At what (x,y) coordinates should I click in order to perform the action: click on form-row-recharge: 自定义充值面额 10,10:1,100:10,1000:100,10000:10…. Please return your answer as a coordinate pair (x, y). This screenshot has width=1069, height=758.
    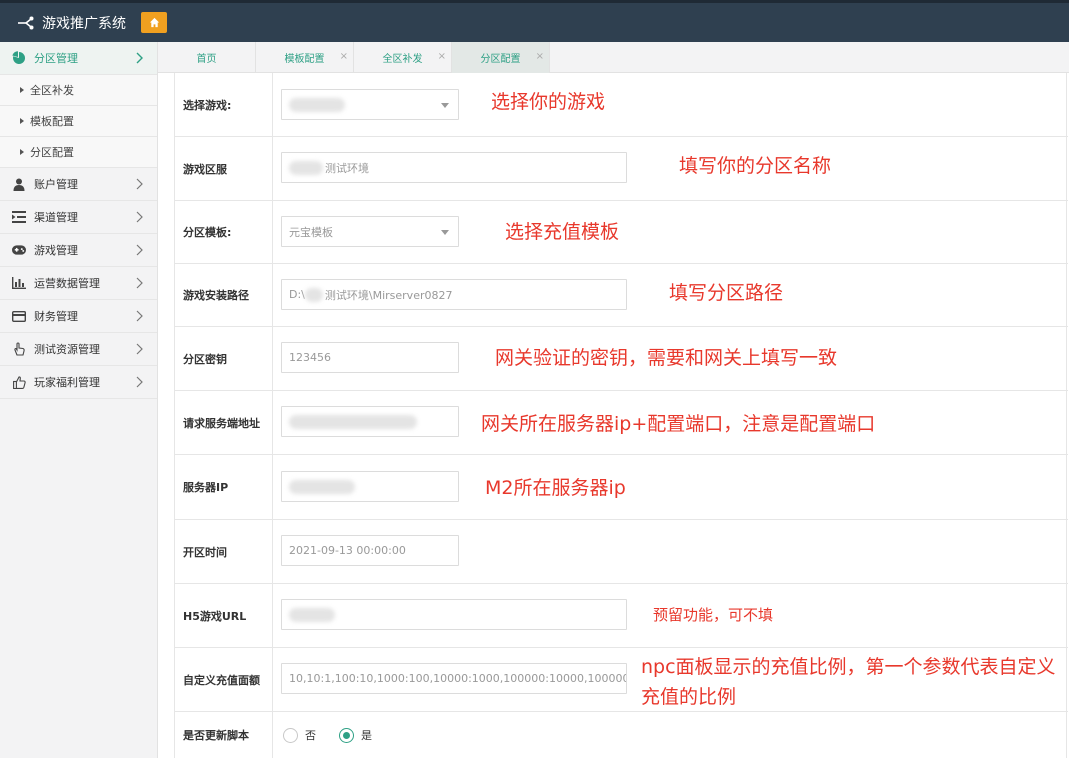
    Looking at the image, I should click on (621, 680).